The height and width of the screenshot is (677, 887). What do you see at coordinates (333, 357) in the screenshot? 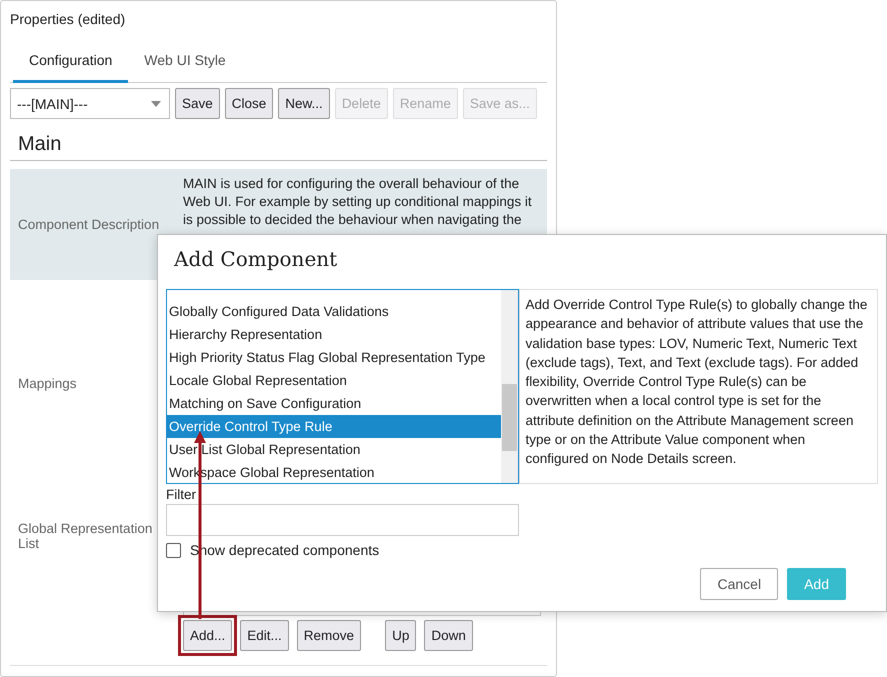
I see `list-item: High Priority Status Flag Global Representation Type` at bounding box center [333, 357].